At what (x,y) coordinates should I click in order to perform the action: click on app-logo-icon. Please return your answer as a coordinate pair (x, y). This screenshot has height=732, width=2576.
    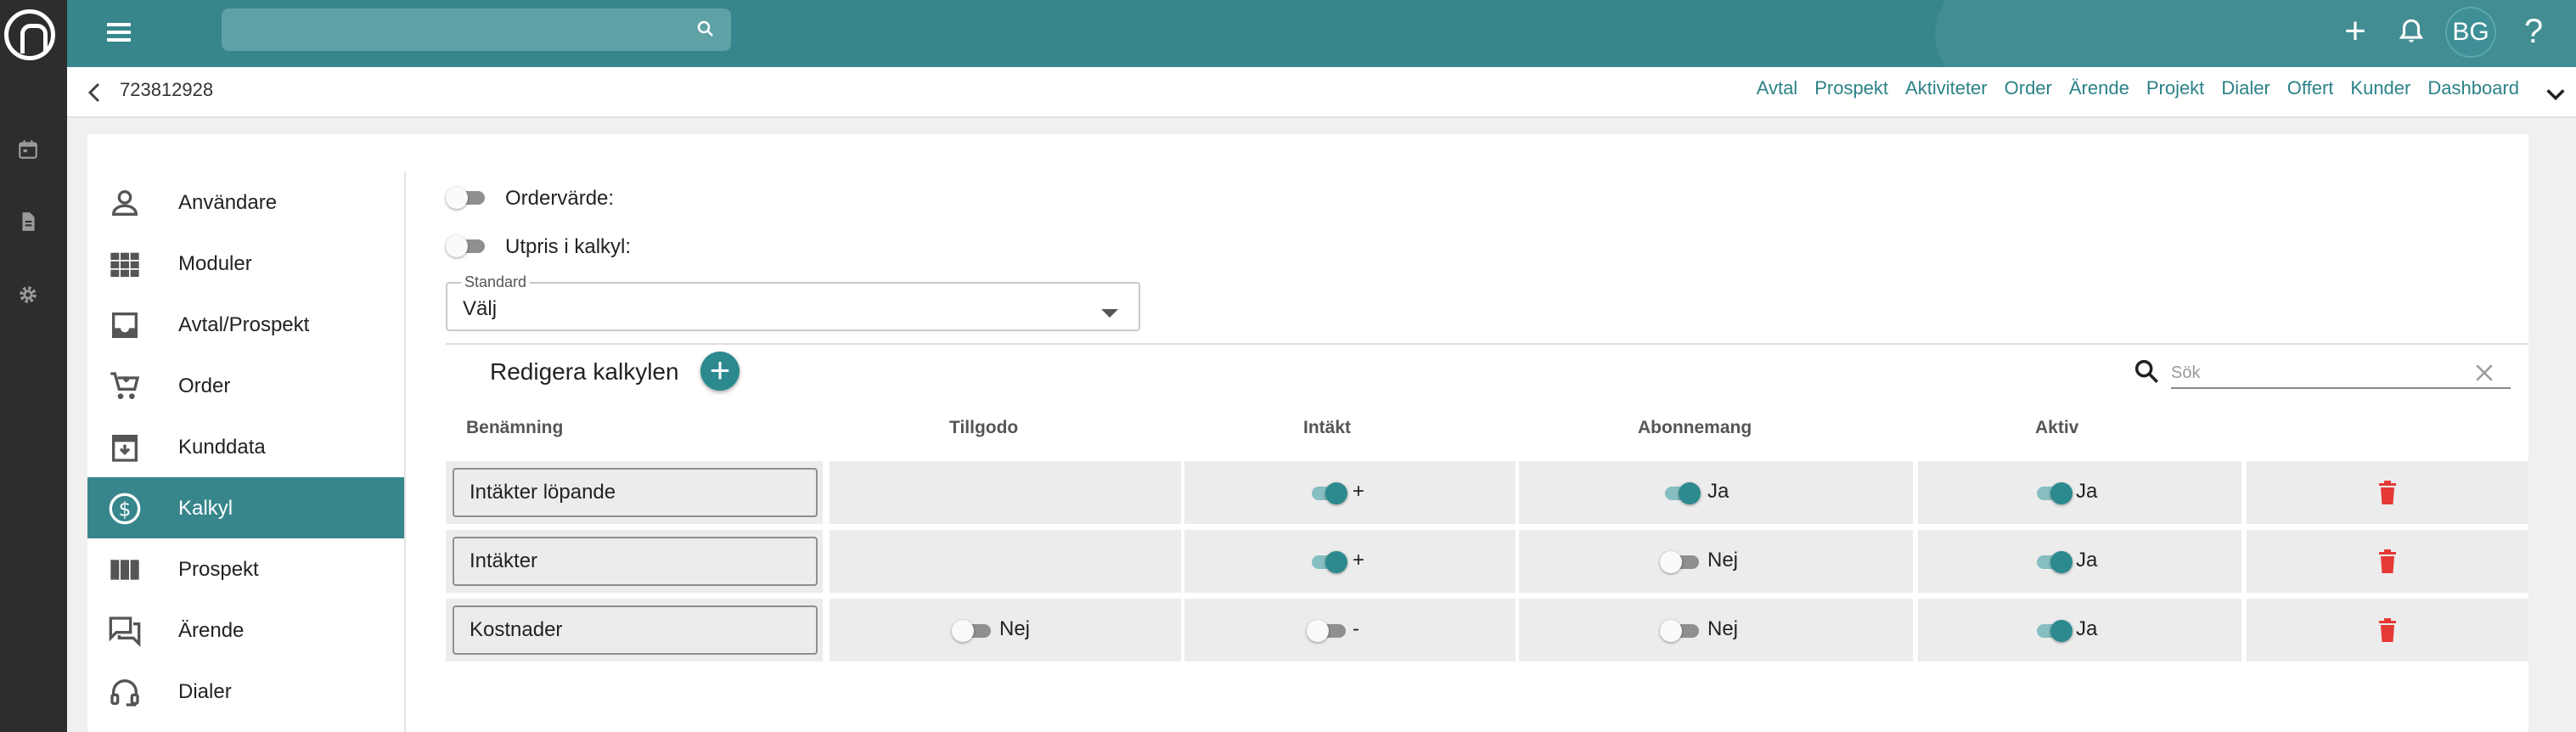
    Looking at the image, I should click on (30, 35).